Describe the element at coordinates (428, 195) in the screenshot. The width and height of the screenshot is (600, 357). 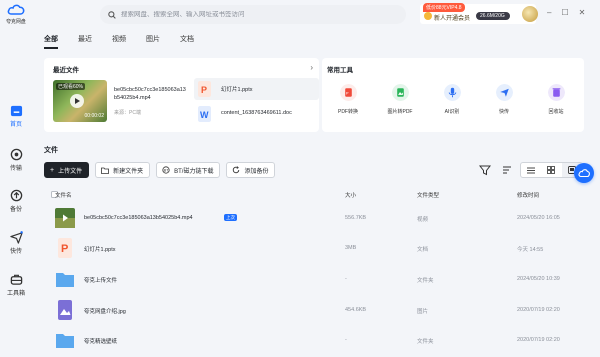
I see `column-header-type: 文件类型` at that location.